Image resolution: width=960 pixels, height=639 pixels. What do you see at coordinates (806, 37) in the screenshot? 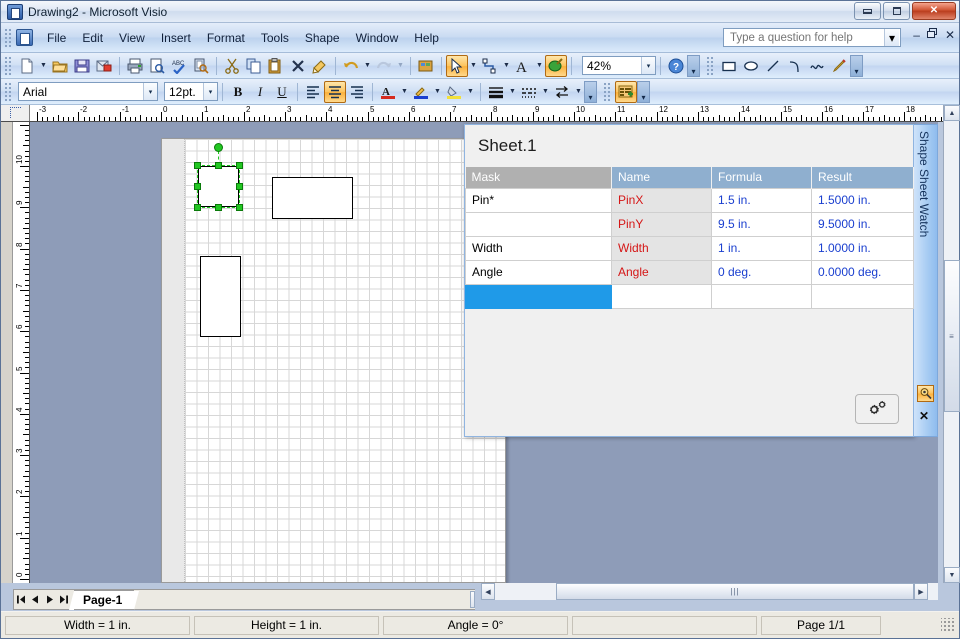
I see `help-search-input` at bounding box center [806, 37].